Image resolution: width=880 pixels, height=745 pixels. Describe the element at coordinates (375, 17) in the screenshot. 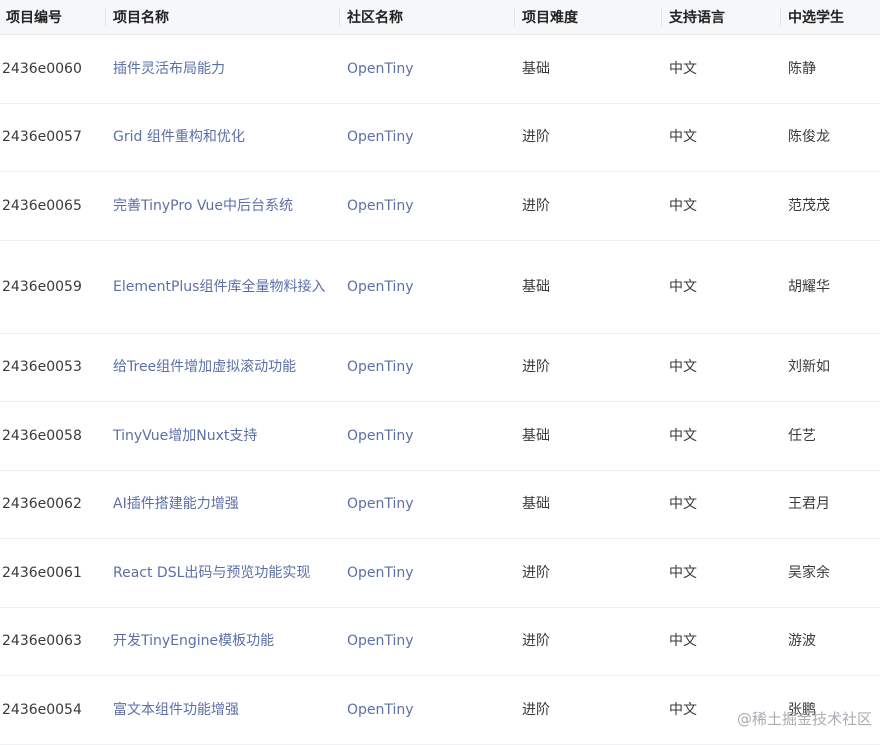

I see `header-label-community: 社区名称` at that location.